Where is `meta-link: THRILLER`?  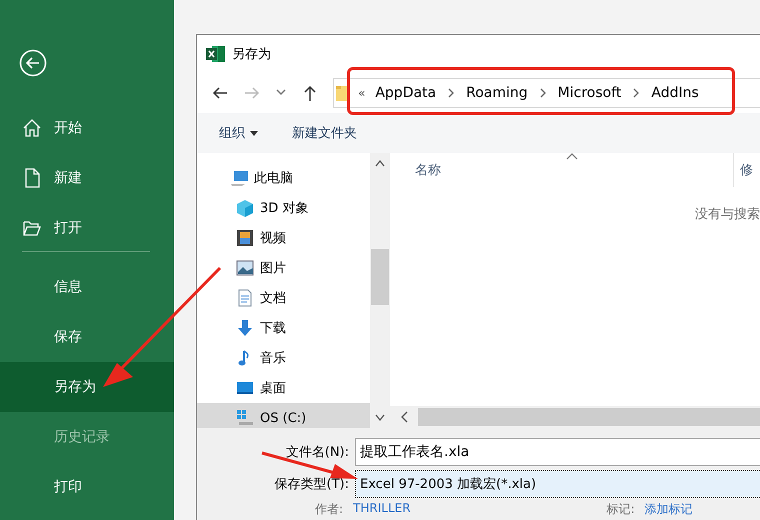
meta-link: THRILLER is located at coordinates (382, 509).